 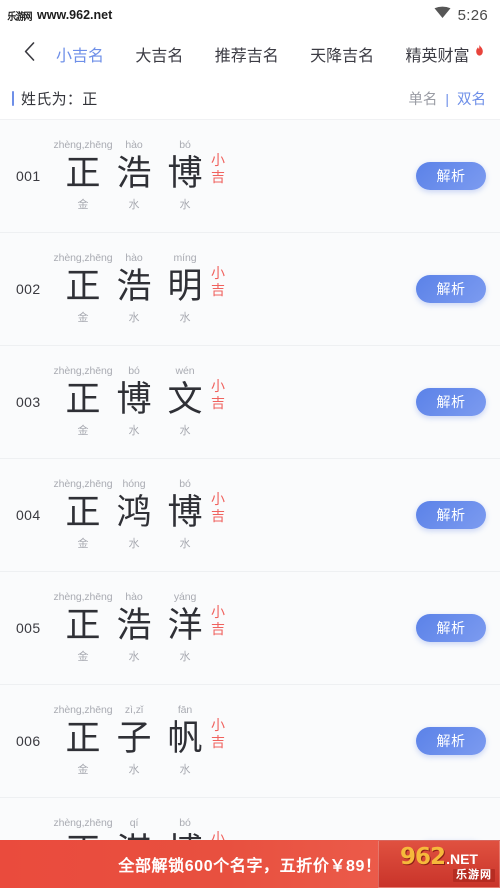 I want to click on character-column: zì,zǐ 子水, so click(x=134, y=741).